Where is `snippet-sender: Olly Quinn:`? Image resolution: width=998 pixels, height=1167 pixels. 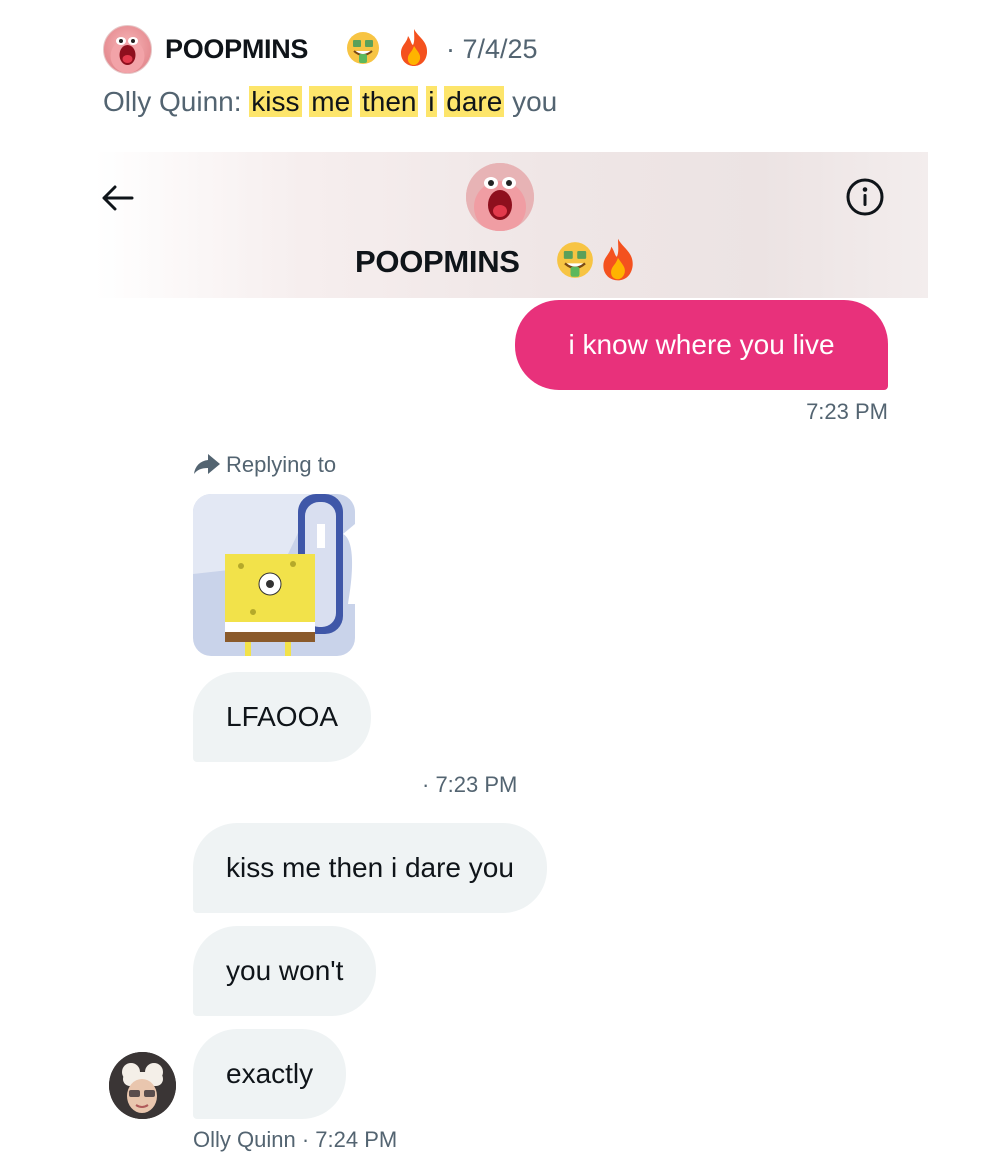 snippet-sender: Olly Quinn: is located at coordinates (172, 101).